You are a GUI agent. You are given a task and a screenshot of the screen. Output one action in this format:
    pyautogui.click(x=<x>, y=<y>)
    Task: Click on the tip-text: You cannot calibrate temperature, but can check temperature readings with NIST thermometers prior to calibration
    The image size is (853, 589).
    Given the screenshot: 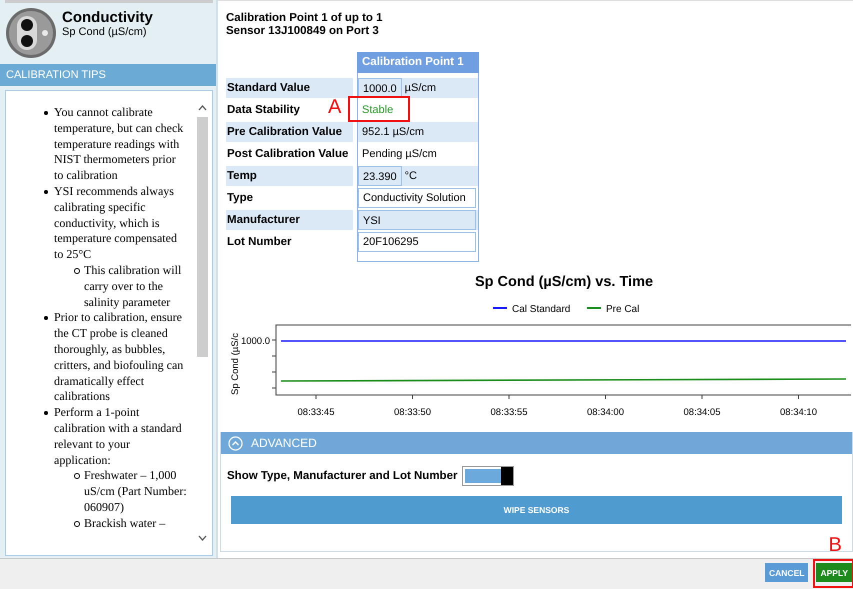 What is the action you would take?
    pyautogui.click(x=119, y=143)
    